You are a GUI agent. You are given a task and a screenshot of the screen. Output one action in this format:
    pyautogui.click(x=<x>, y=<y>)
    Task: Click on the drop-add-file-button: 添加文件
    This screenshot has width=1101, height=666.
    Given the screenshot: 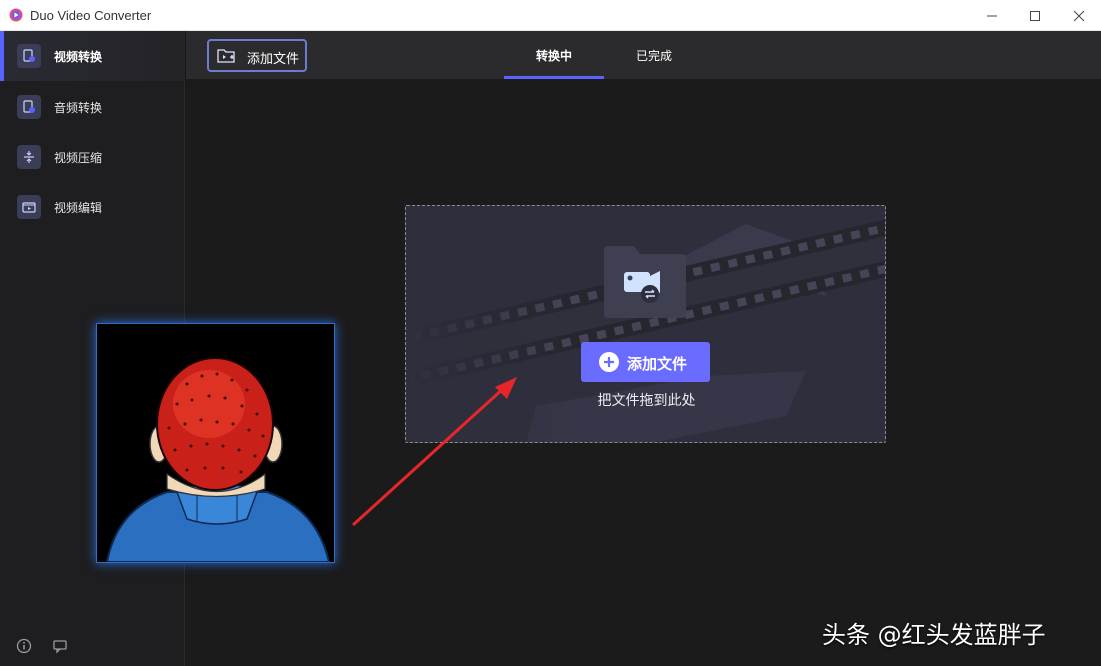 What is the action you would take?
    pyautogui.click(x=645, y=362)
    